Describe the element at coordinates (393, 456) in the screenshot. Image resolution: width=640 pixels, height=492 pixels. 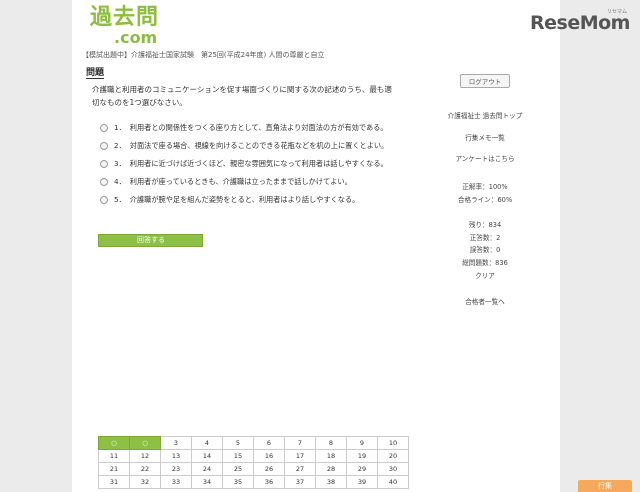
I see `grid-cell: 20` at that location.